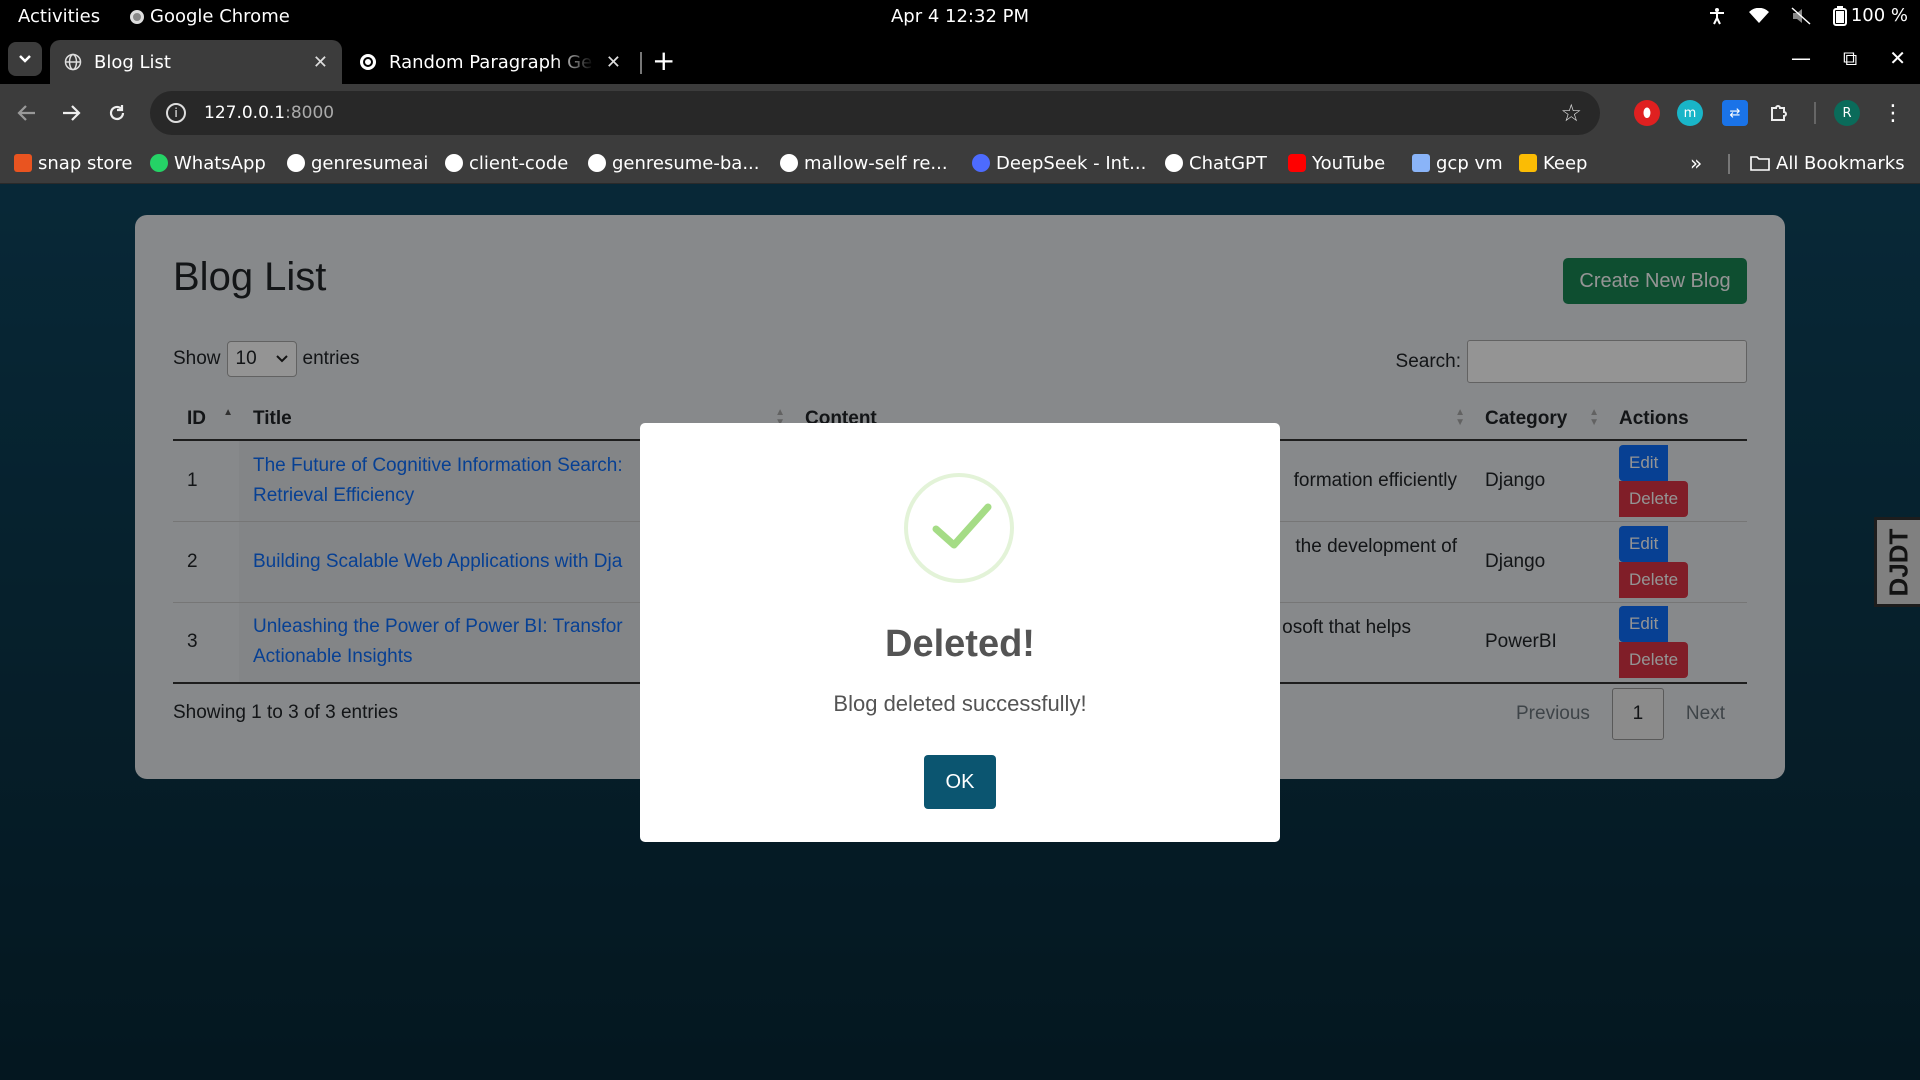 The height and width of the screenshot is (1080, 1920). I want to click on system-tray: 100 %, so click(1807, 15).